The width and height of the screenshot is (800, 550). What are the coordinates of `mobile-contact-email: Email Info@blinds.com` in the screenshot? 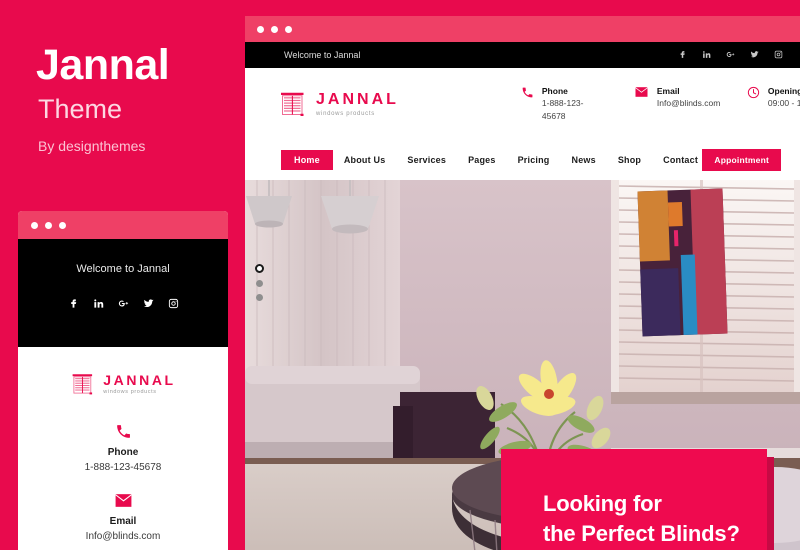 It's located at (123, 517).